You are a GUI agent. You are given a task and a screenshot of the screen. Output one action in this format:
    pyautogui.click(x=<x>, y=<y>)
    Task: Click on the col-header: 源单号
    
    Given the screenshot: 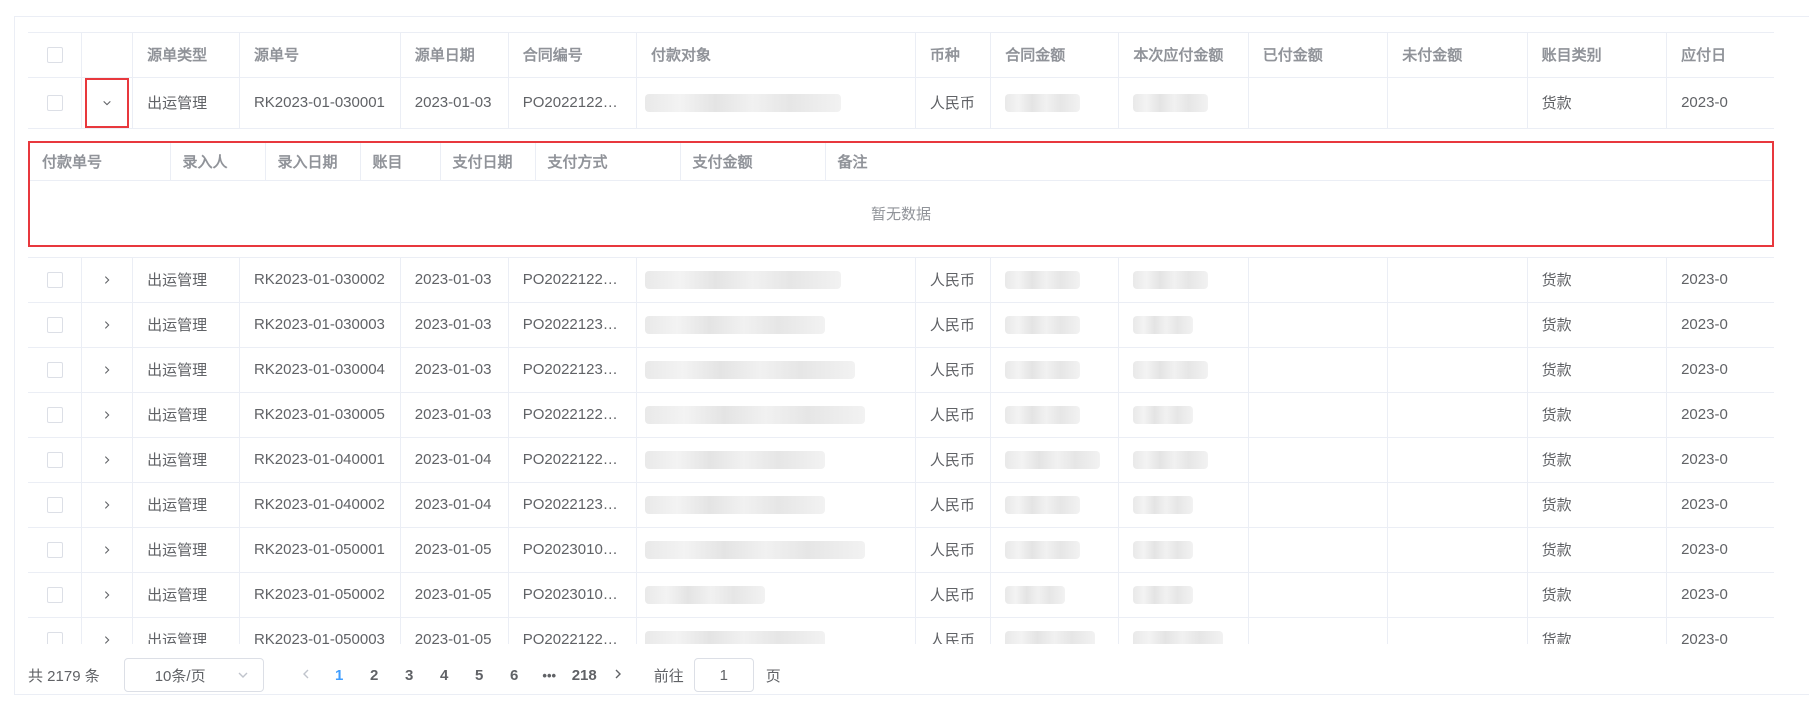 What is the action you would take?
    pyautogui.click(x=320, y=55)
    